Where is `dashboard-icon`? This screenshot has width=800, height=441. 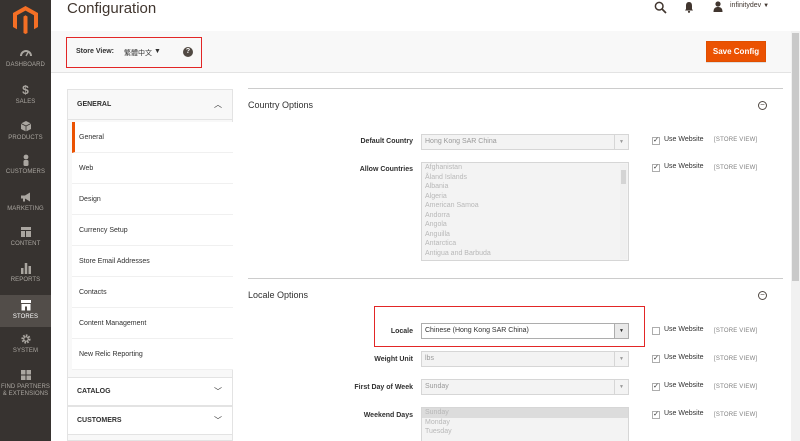
dashboard-icon is located at coordinates (25, 53).